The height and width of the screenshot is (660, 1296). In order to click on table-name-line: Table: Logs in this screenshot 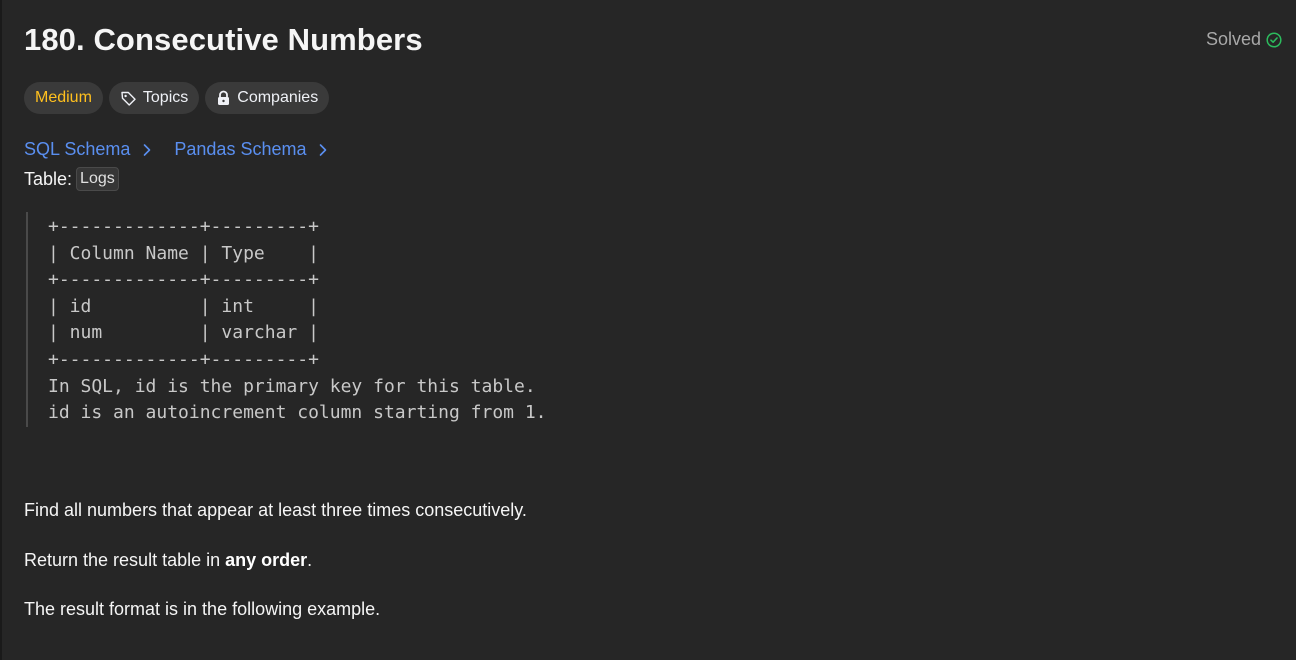, I will do `click(71, 179)`.